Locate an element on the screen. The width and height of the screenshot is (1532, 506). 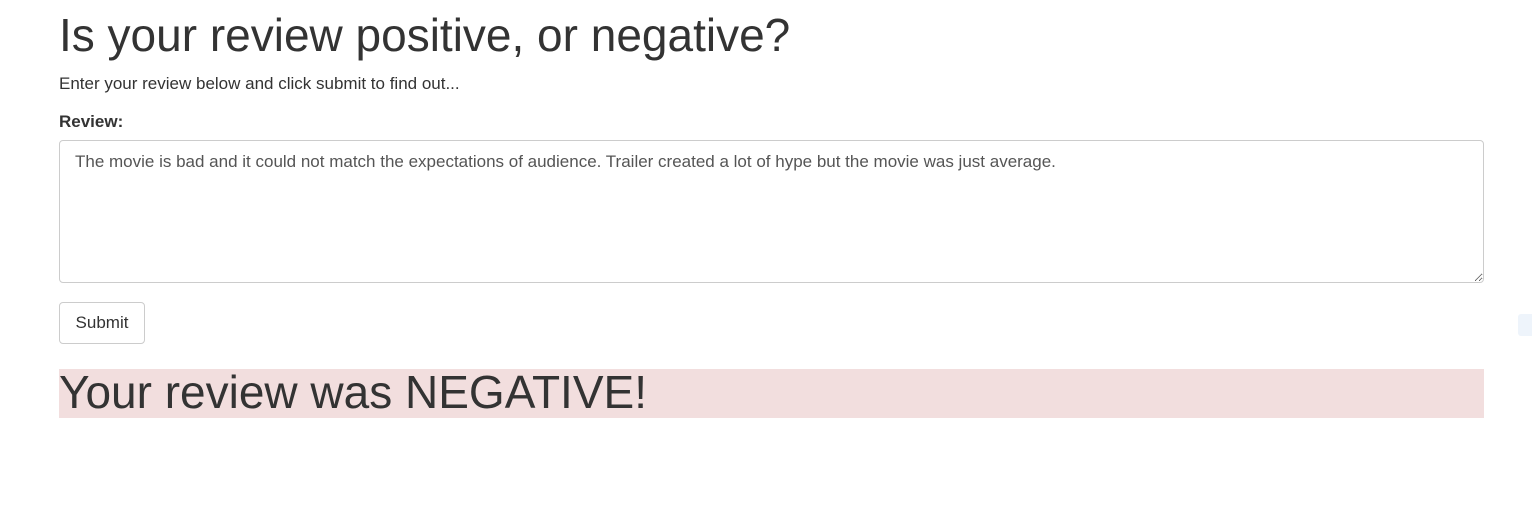
page-title: Is your review positive, or negative? is located at coordinates (425, 35).